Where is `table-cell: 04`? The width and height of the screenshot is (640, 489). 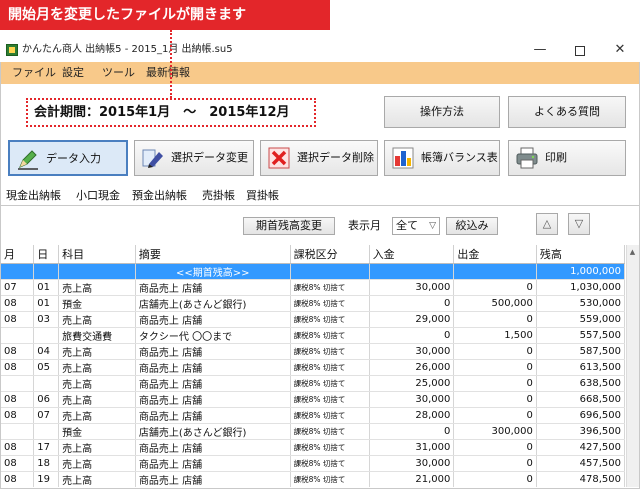 table-cell: 04 is located at coordinates (46, 351).